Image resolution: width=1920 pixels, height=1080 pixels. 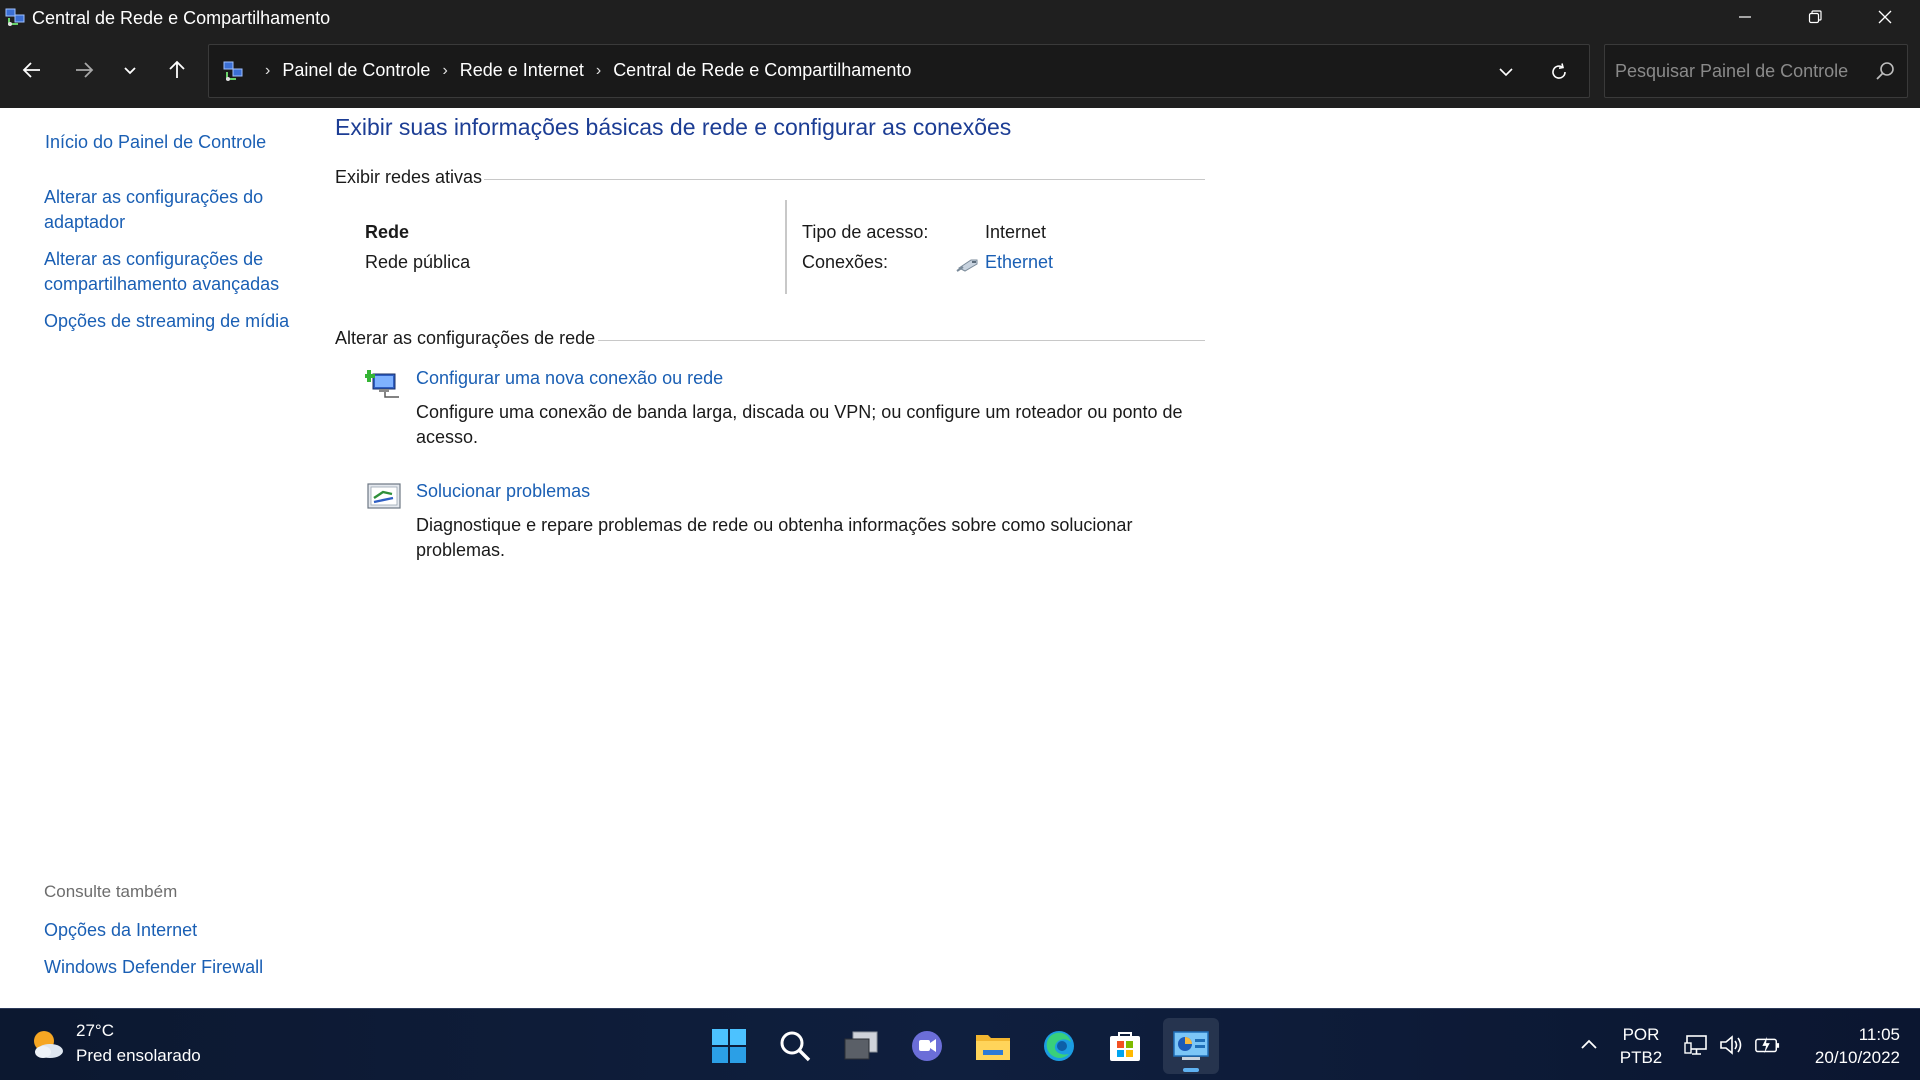 I want to click on minimize-button, so click(x=1745, y=17).